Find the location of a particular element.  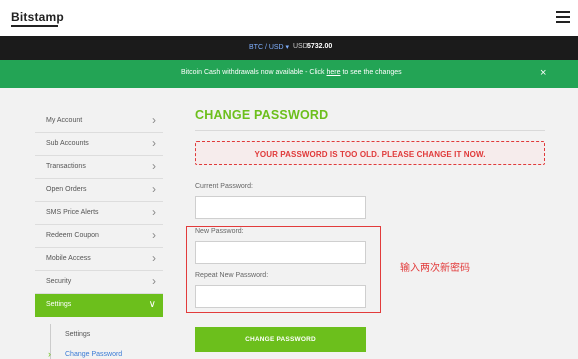

logo: Bitstamp is located at coordinates (37, 17).